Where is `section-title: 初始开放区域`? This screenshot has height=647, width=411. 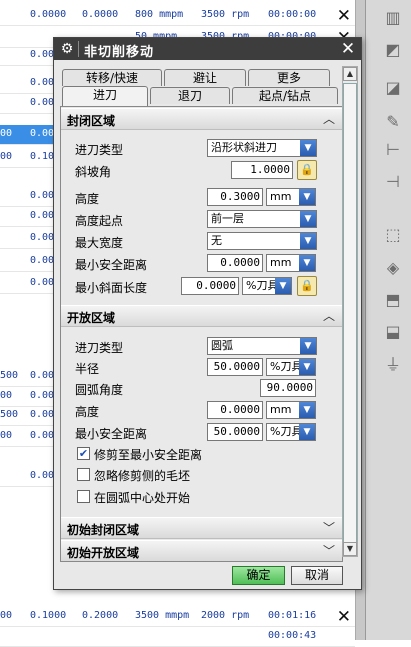 section-title: 初始开放区域 is located at coordinates (103, 553).